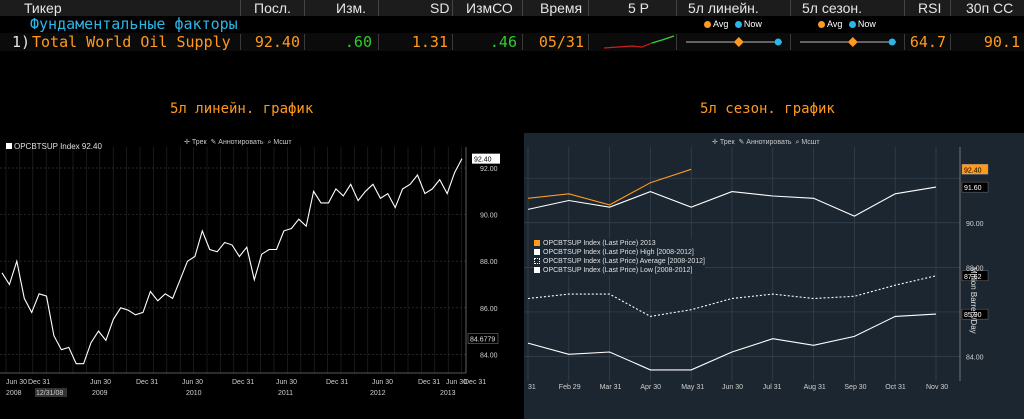 This screenshot has width=1024, height=419. I want to click on linear-range-slider, so click(734, 42).